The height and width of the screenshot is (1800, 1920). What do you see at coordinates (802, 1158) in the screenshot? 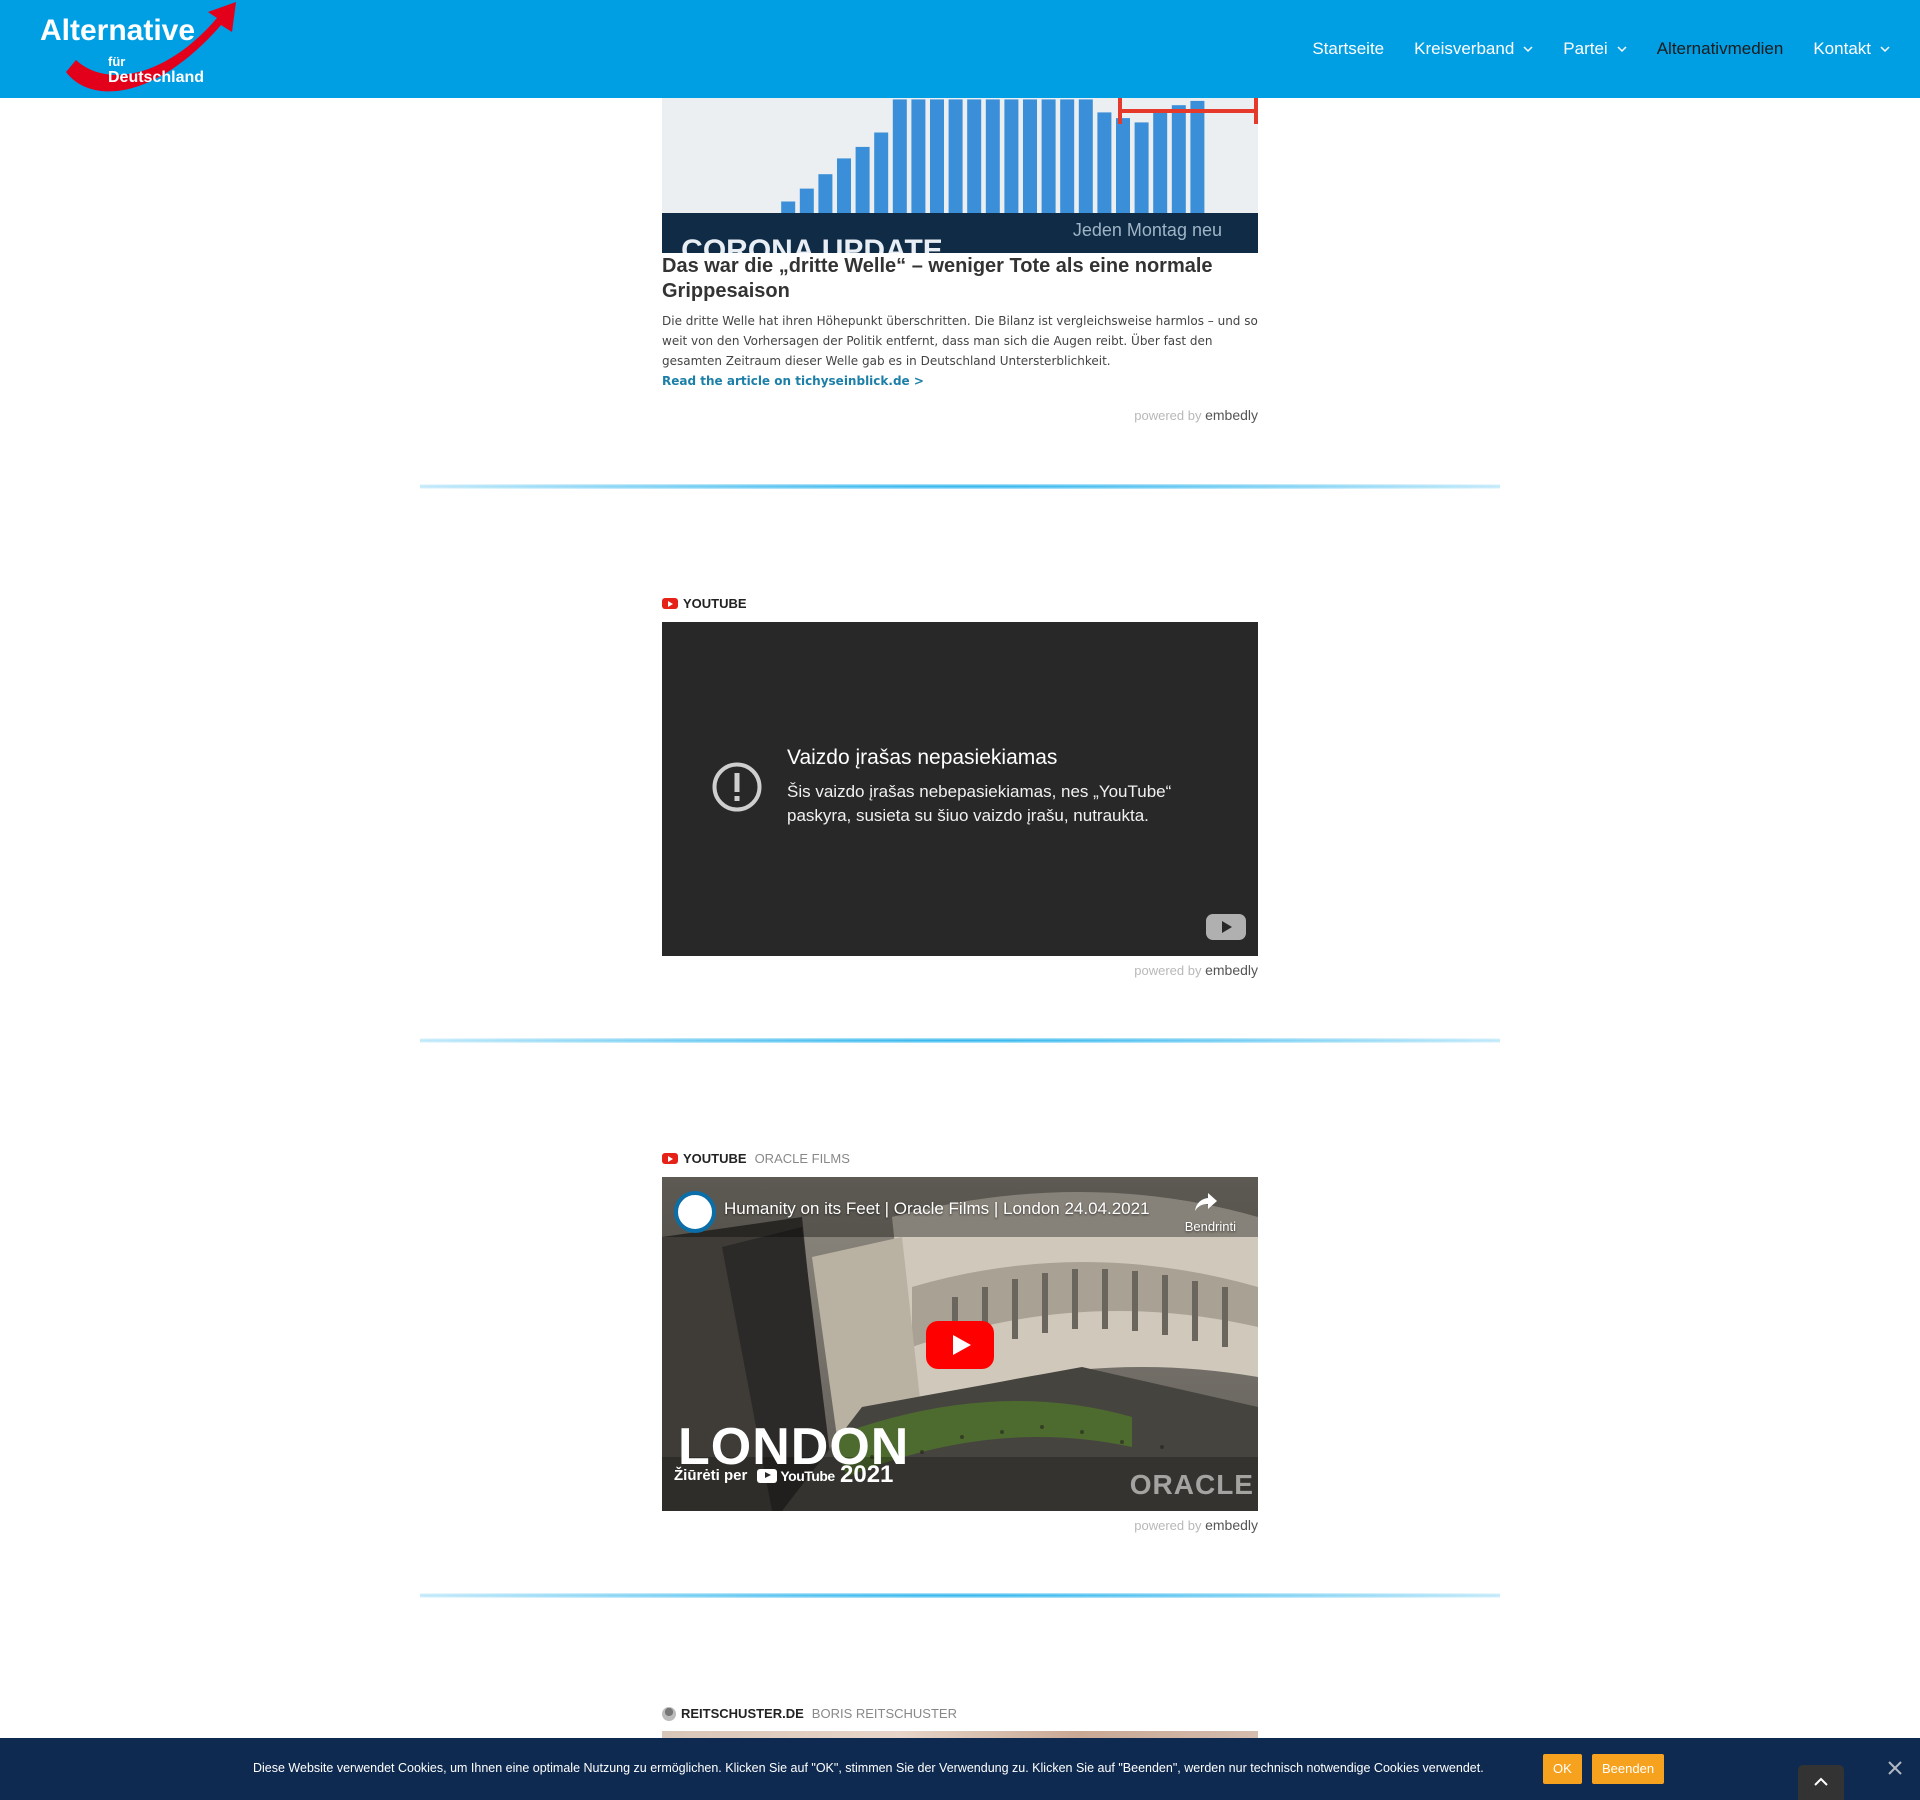
I see `provider-author: Oracle Films` at bounding box center [802, 1158].